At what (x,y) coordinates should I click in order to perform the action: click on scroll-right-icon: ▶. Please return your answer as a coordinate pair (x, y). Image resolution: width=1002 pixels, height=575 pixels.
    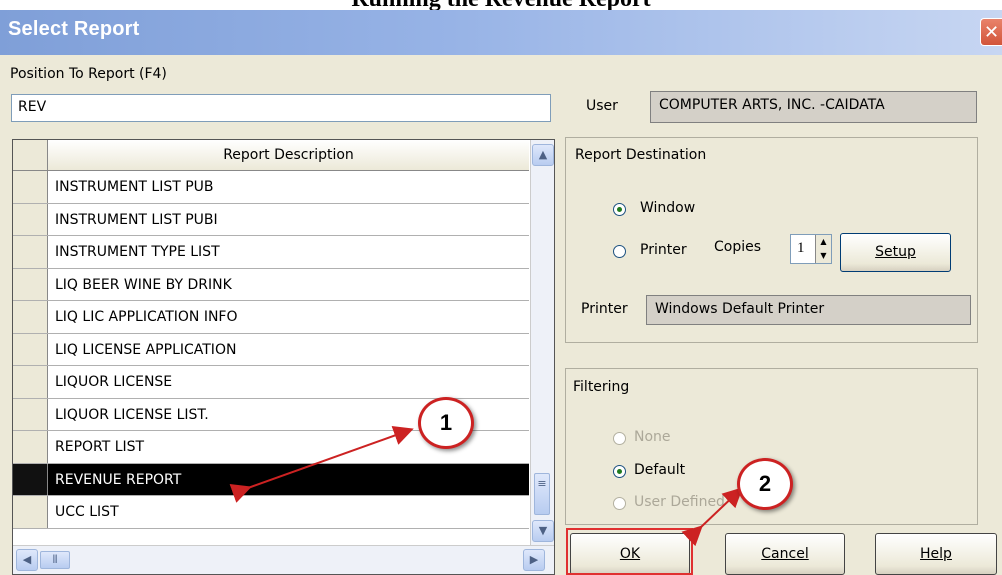
    Looking at the image, I should click on (534, 559).